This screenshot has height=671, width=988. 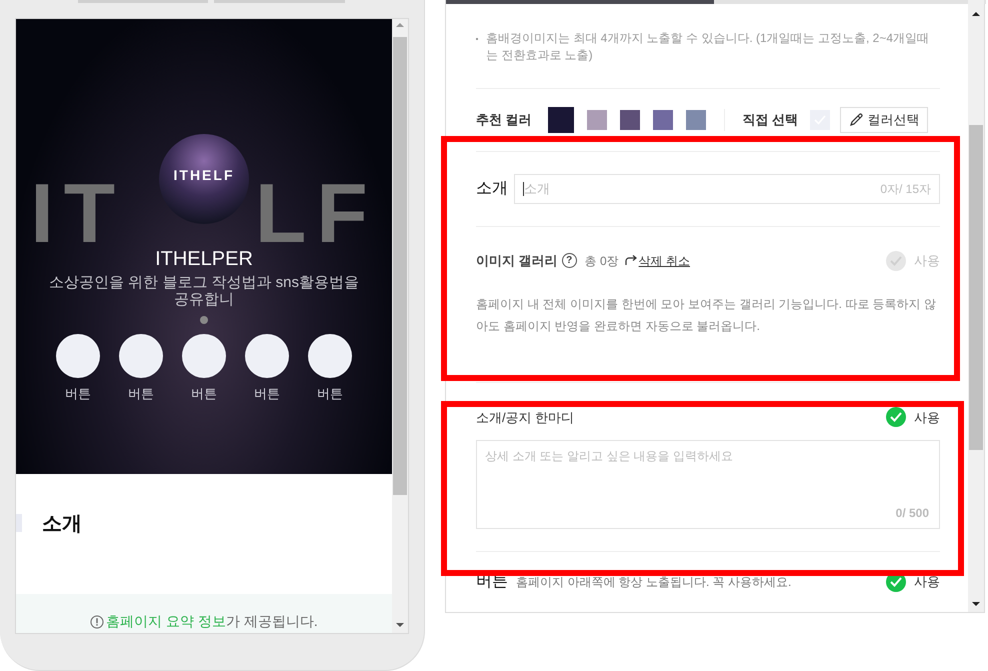 I want to click on site-title: ITHELPER, so click(x=204, y=259).